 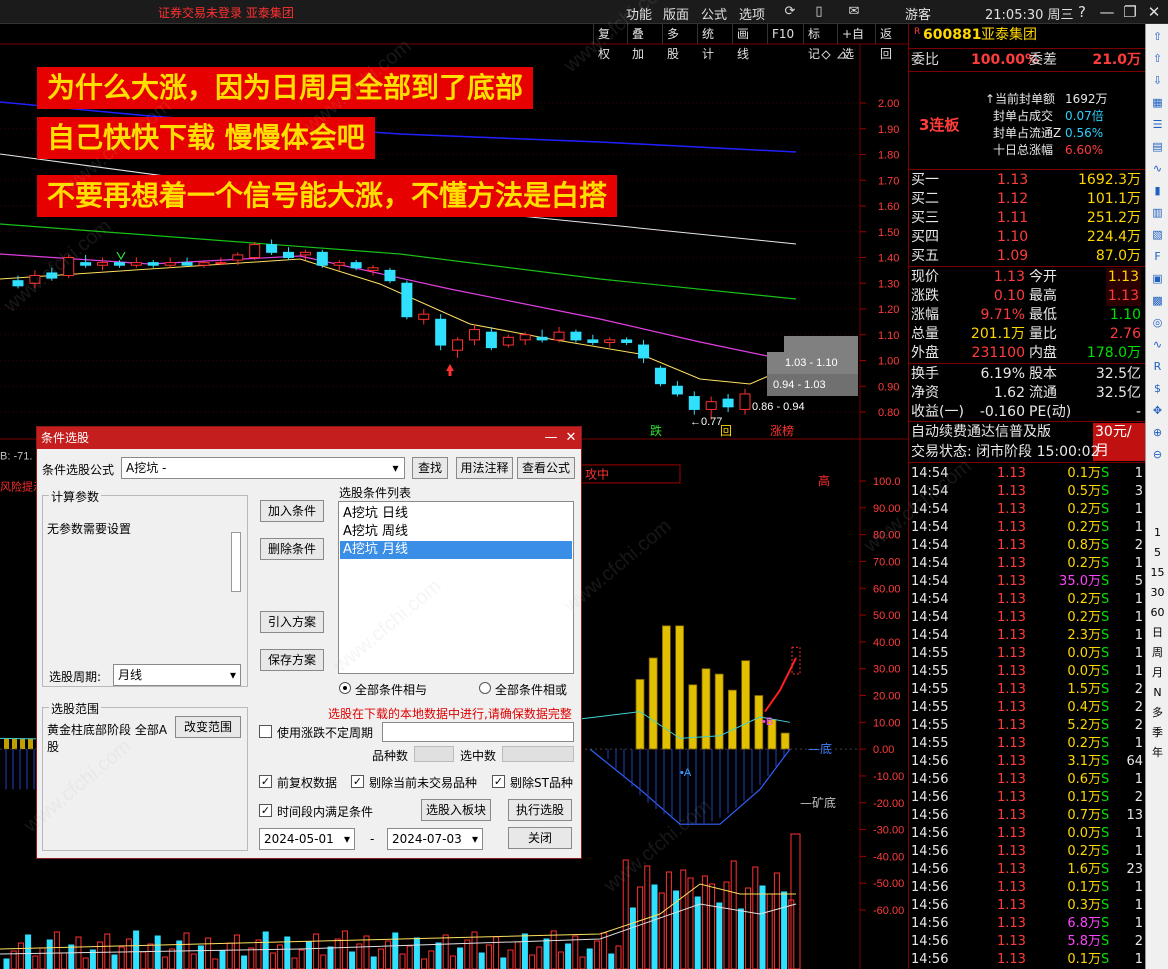 I want to click on zoom-in-icon: ⊕, so click(x=1157, y=433).